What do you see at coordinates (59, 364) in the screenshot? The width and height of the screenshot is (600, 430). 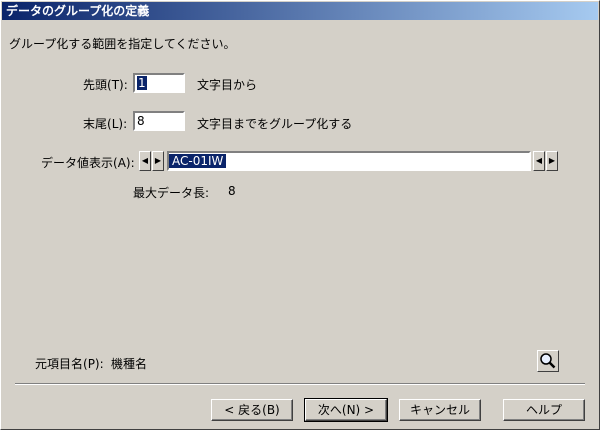 I see `source-item-label-text: 元項目名` at bounding box center [59, 364].